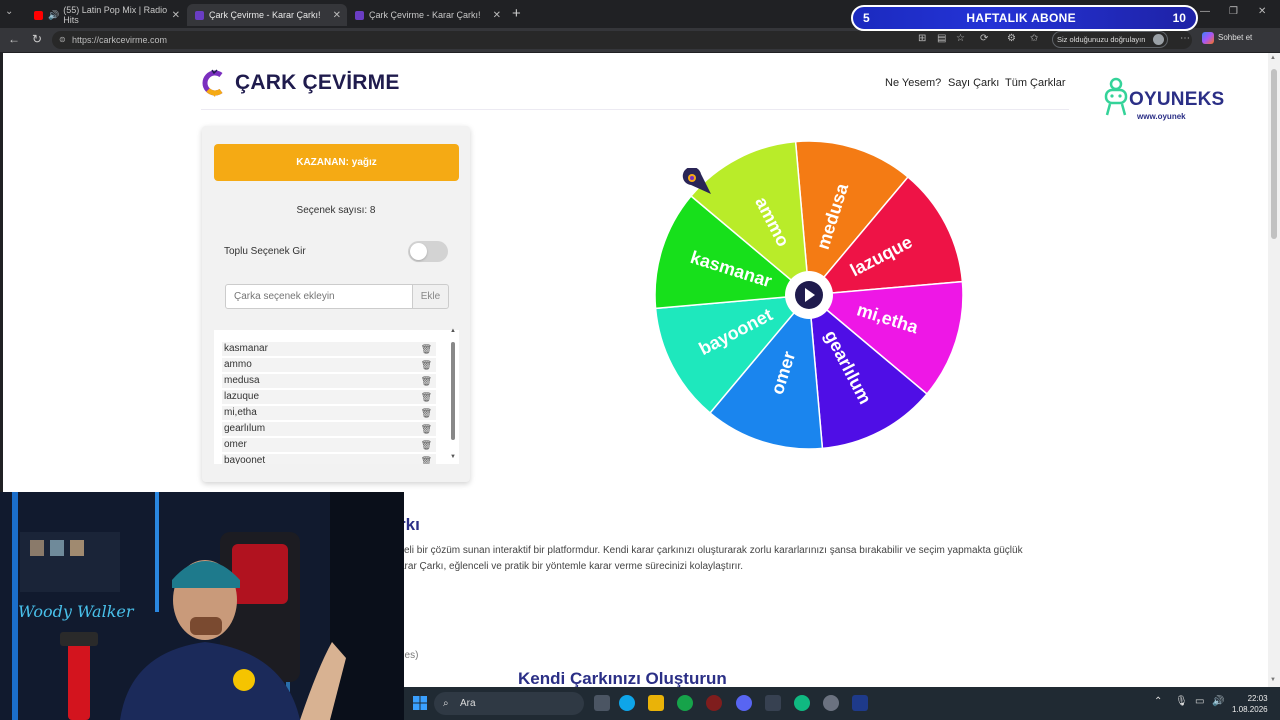 The height and width of the screenshot is (720, 1280). What do you see at coordinates (622, 40) in the screenshot?
I see `url-field: ⊜ https://carkcevirme.com` at bounding box center [622, 40].